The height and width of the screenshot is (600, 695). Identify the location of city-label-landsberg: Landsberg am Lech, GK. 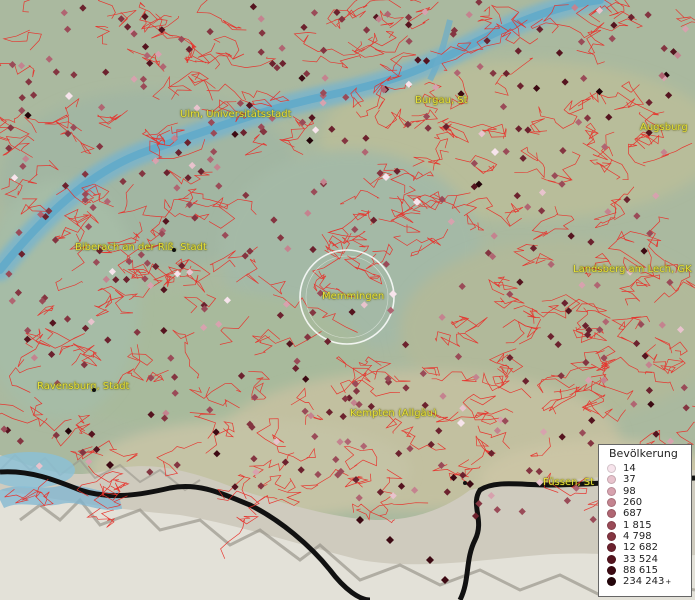
(632, 269).